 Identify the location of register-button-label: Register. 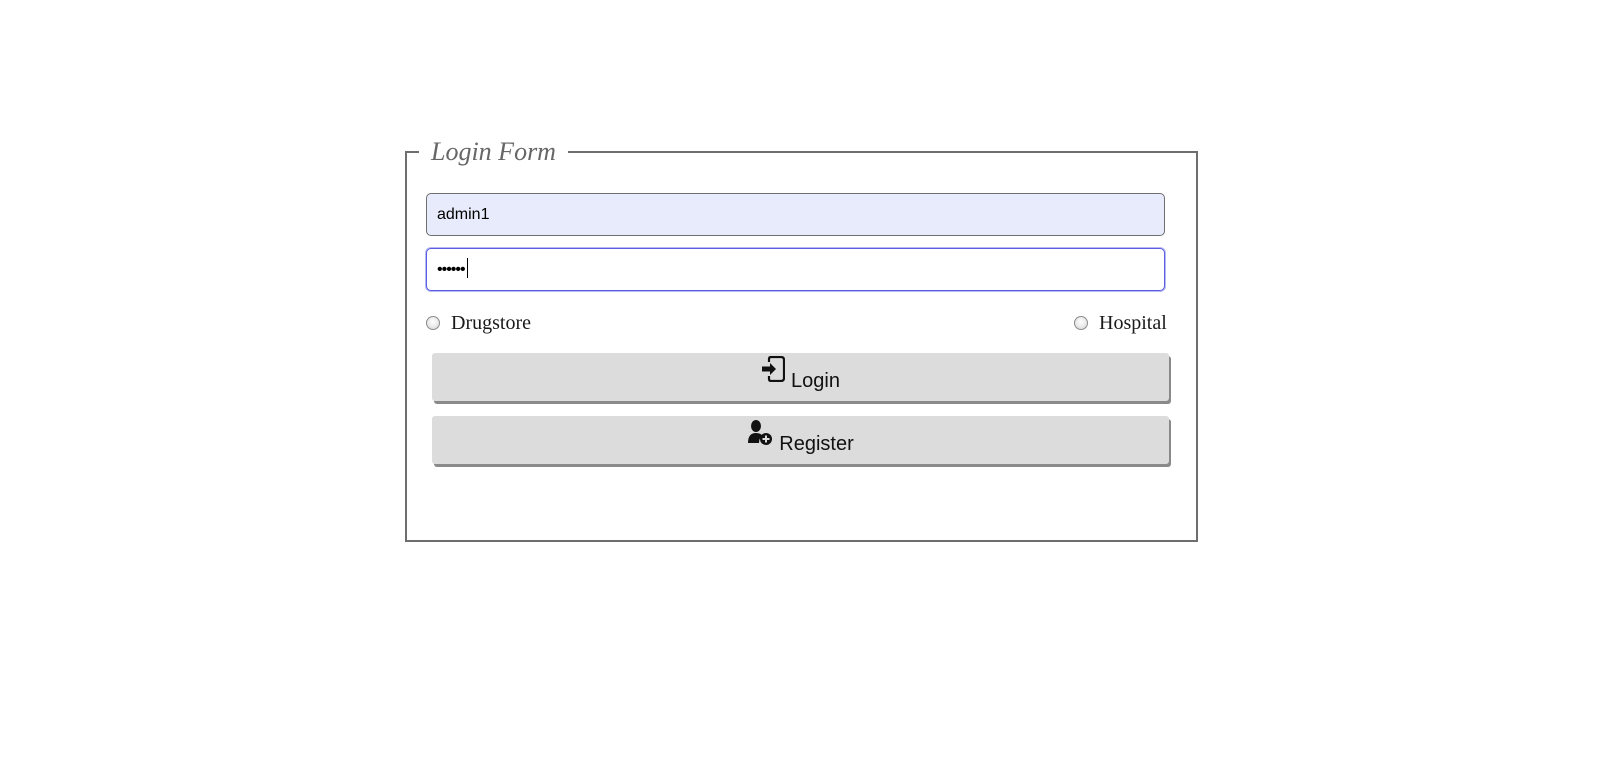
(816, 443).